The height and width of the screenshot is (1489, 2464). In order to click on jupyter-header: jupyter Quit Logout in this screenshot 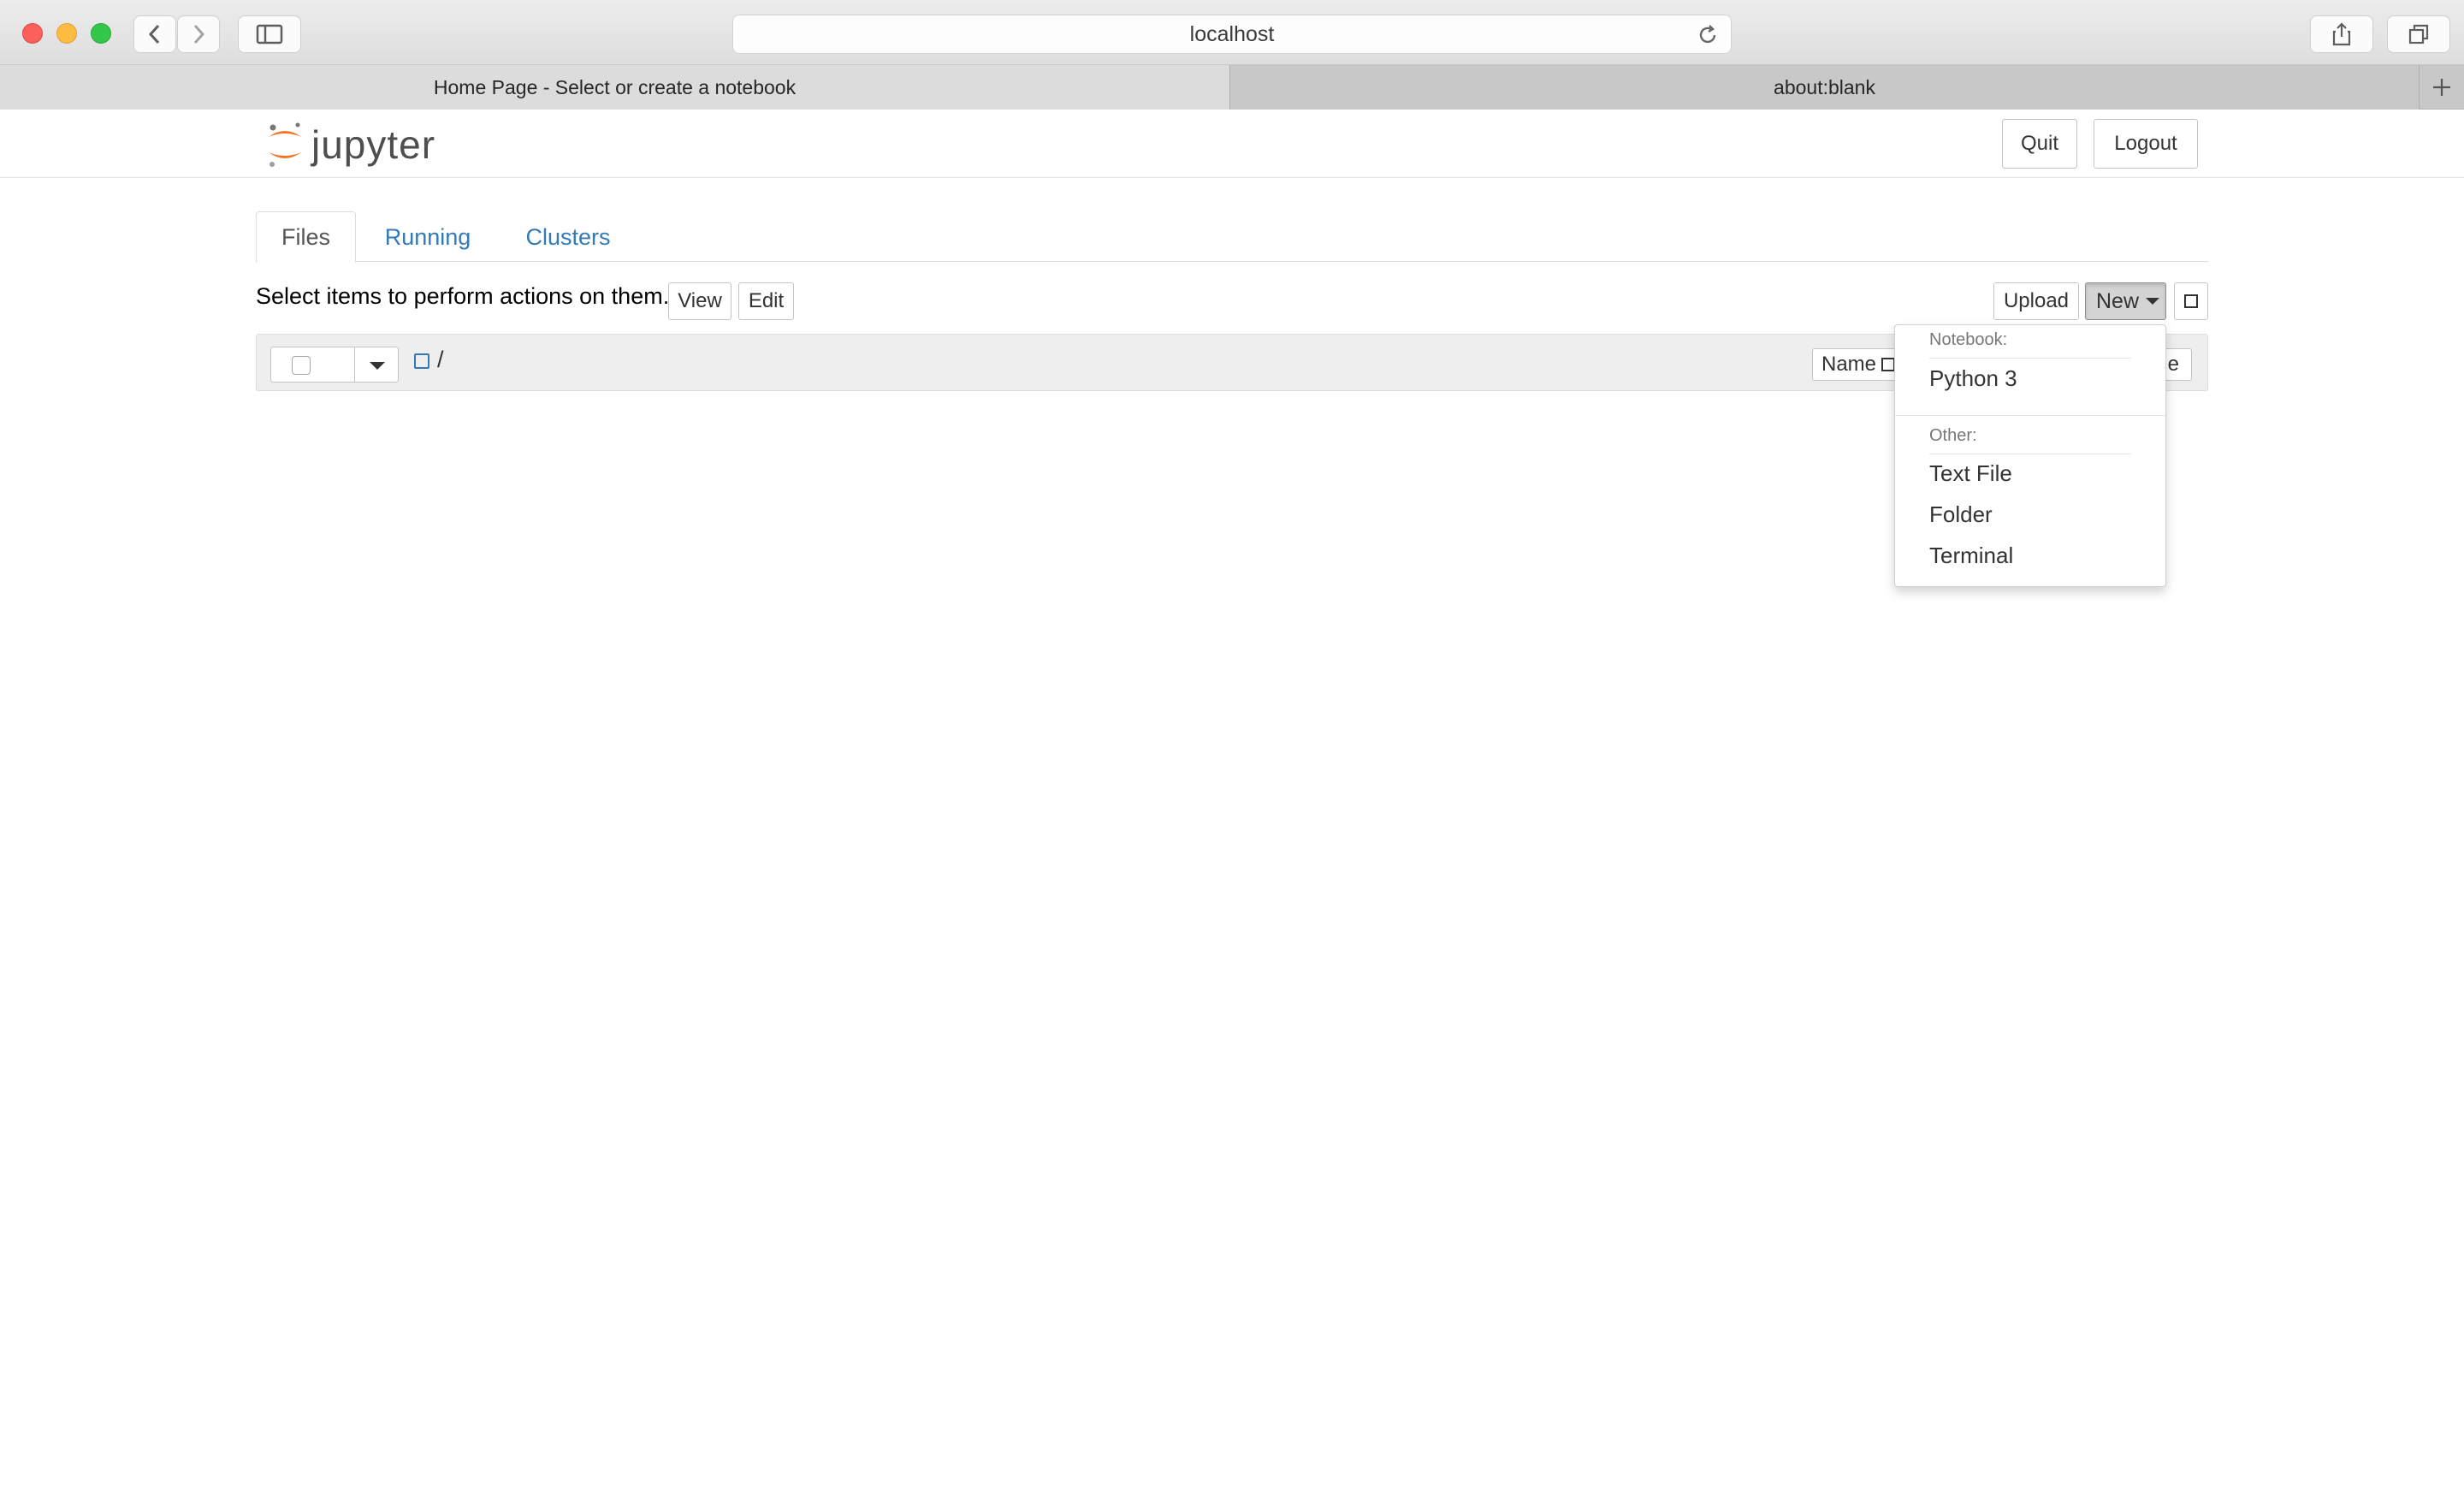, I will do `click(1232, 144)`.